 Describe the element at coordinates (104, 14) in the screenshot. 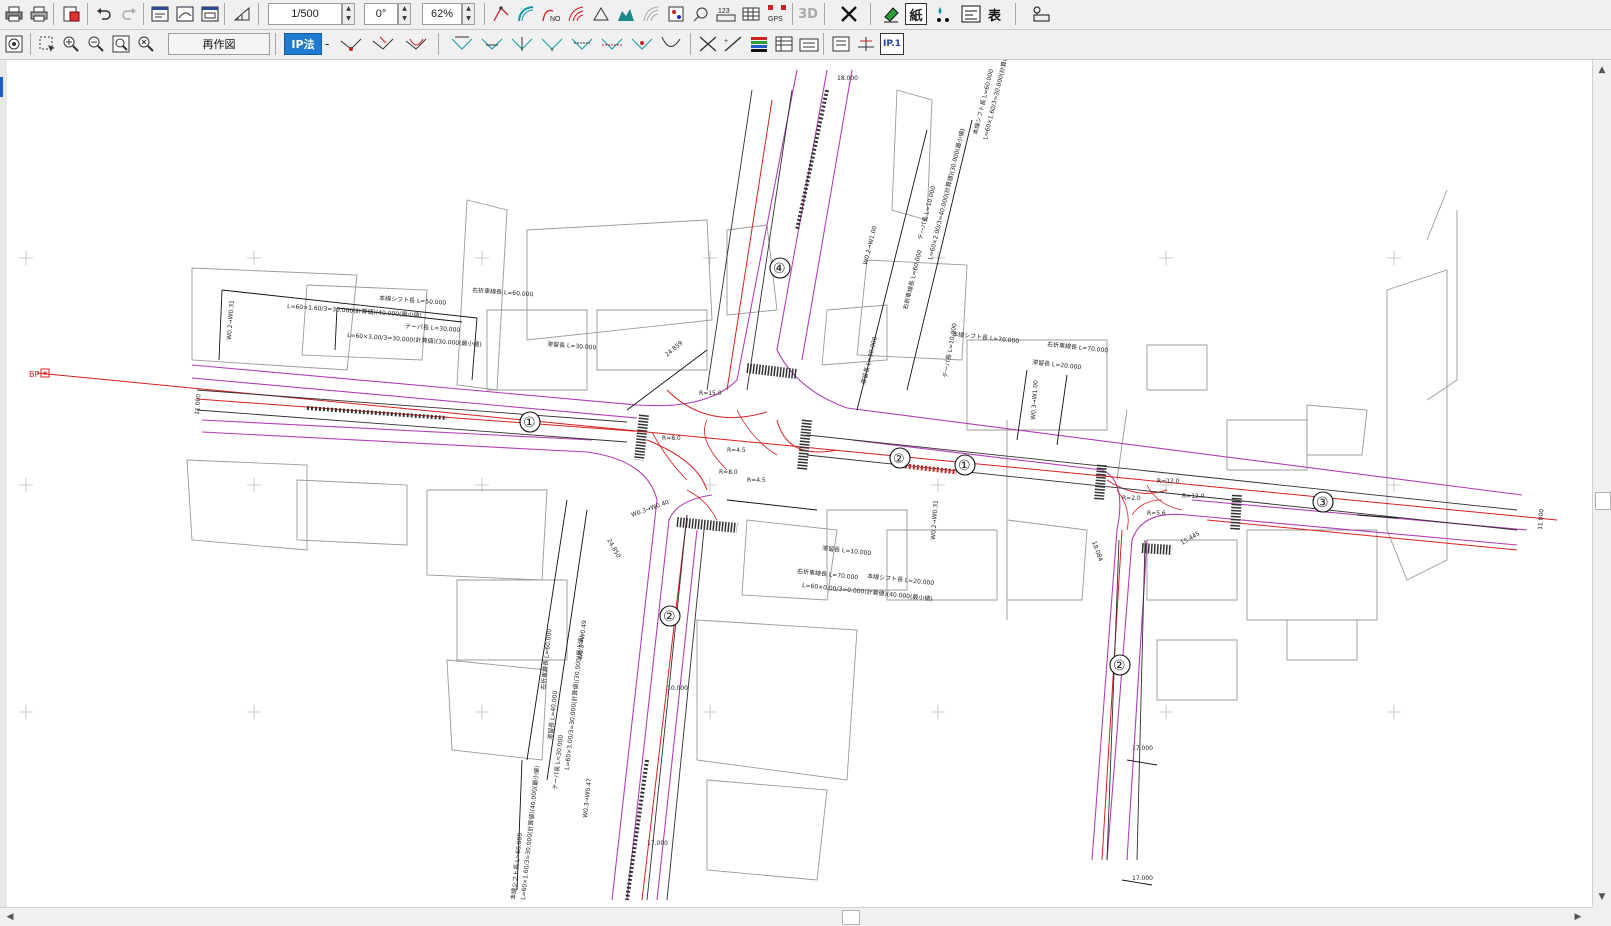

I see `undo-icon` at that location.